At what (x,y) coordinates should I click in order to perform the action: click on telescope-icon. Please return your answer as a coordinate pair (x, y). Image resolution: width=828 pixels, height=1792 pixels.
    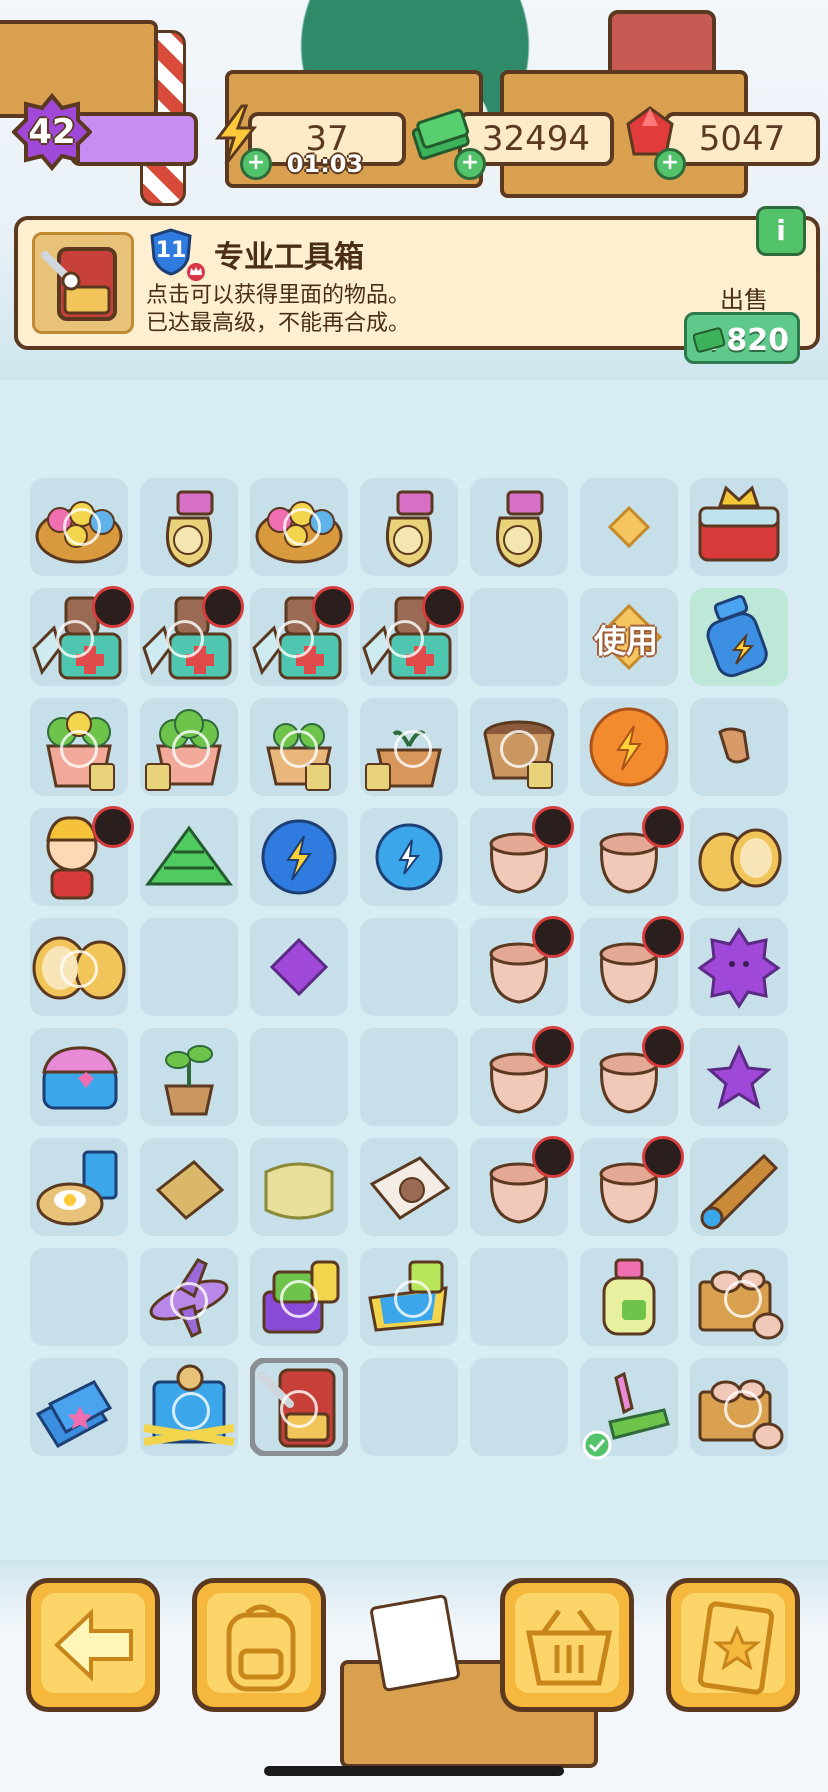
    Looking at the image, I should click on (739, 1191).